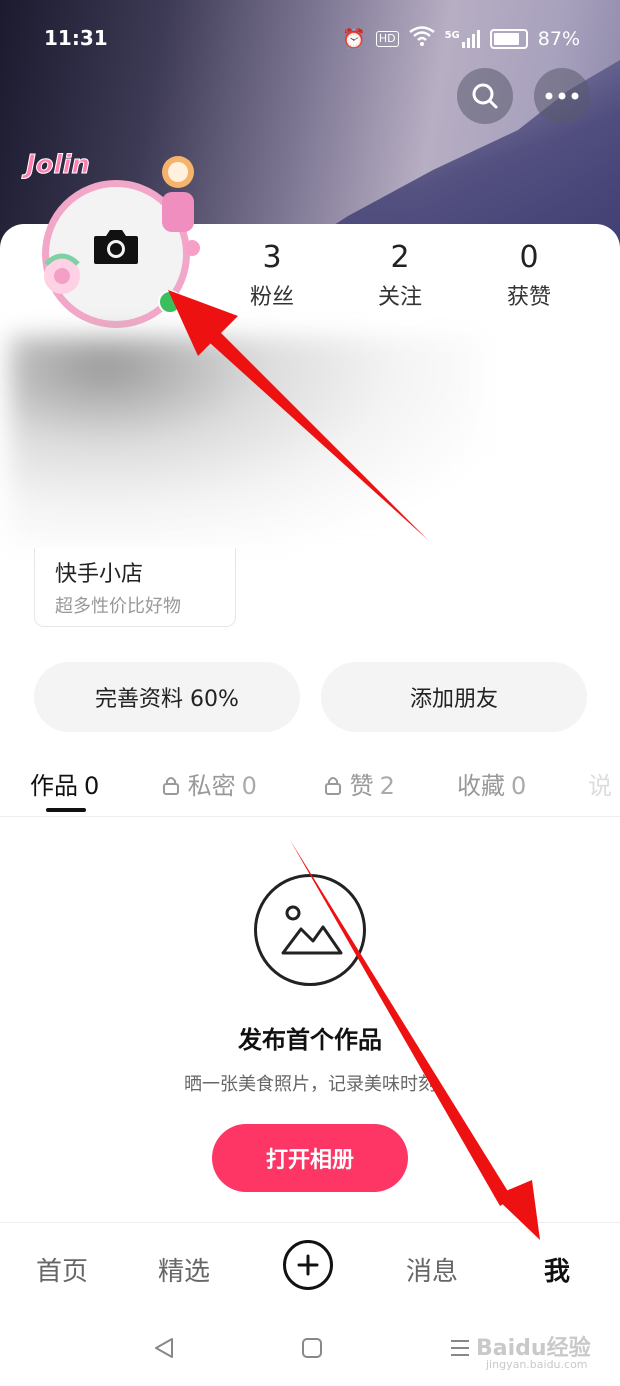 Image resolution: width=620 pixels, height=1386 pixels. What do you see at coordinates (558, 38) in the screenshot?
I see `battery-level: 87%` at bounding box center [558, 38].